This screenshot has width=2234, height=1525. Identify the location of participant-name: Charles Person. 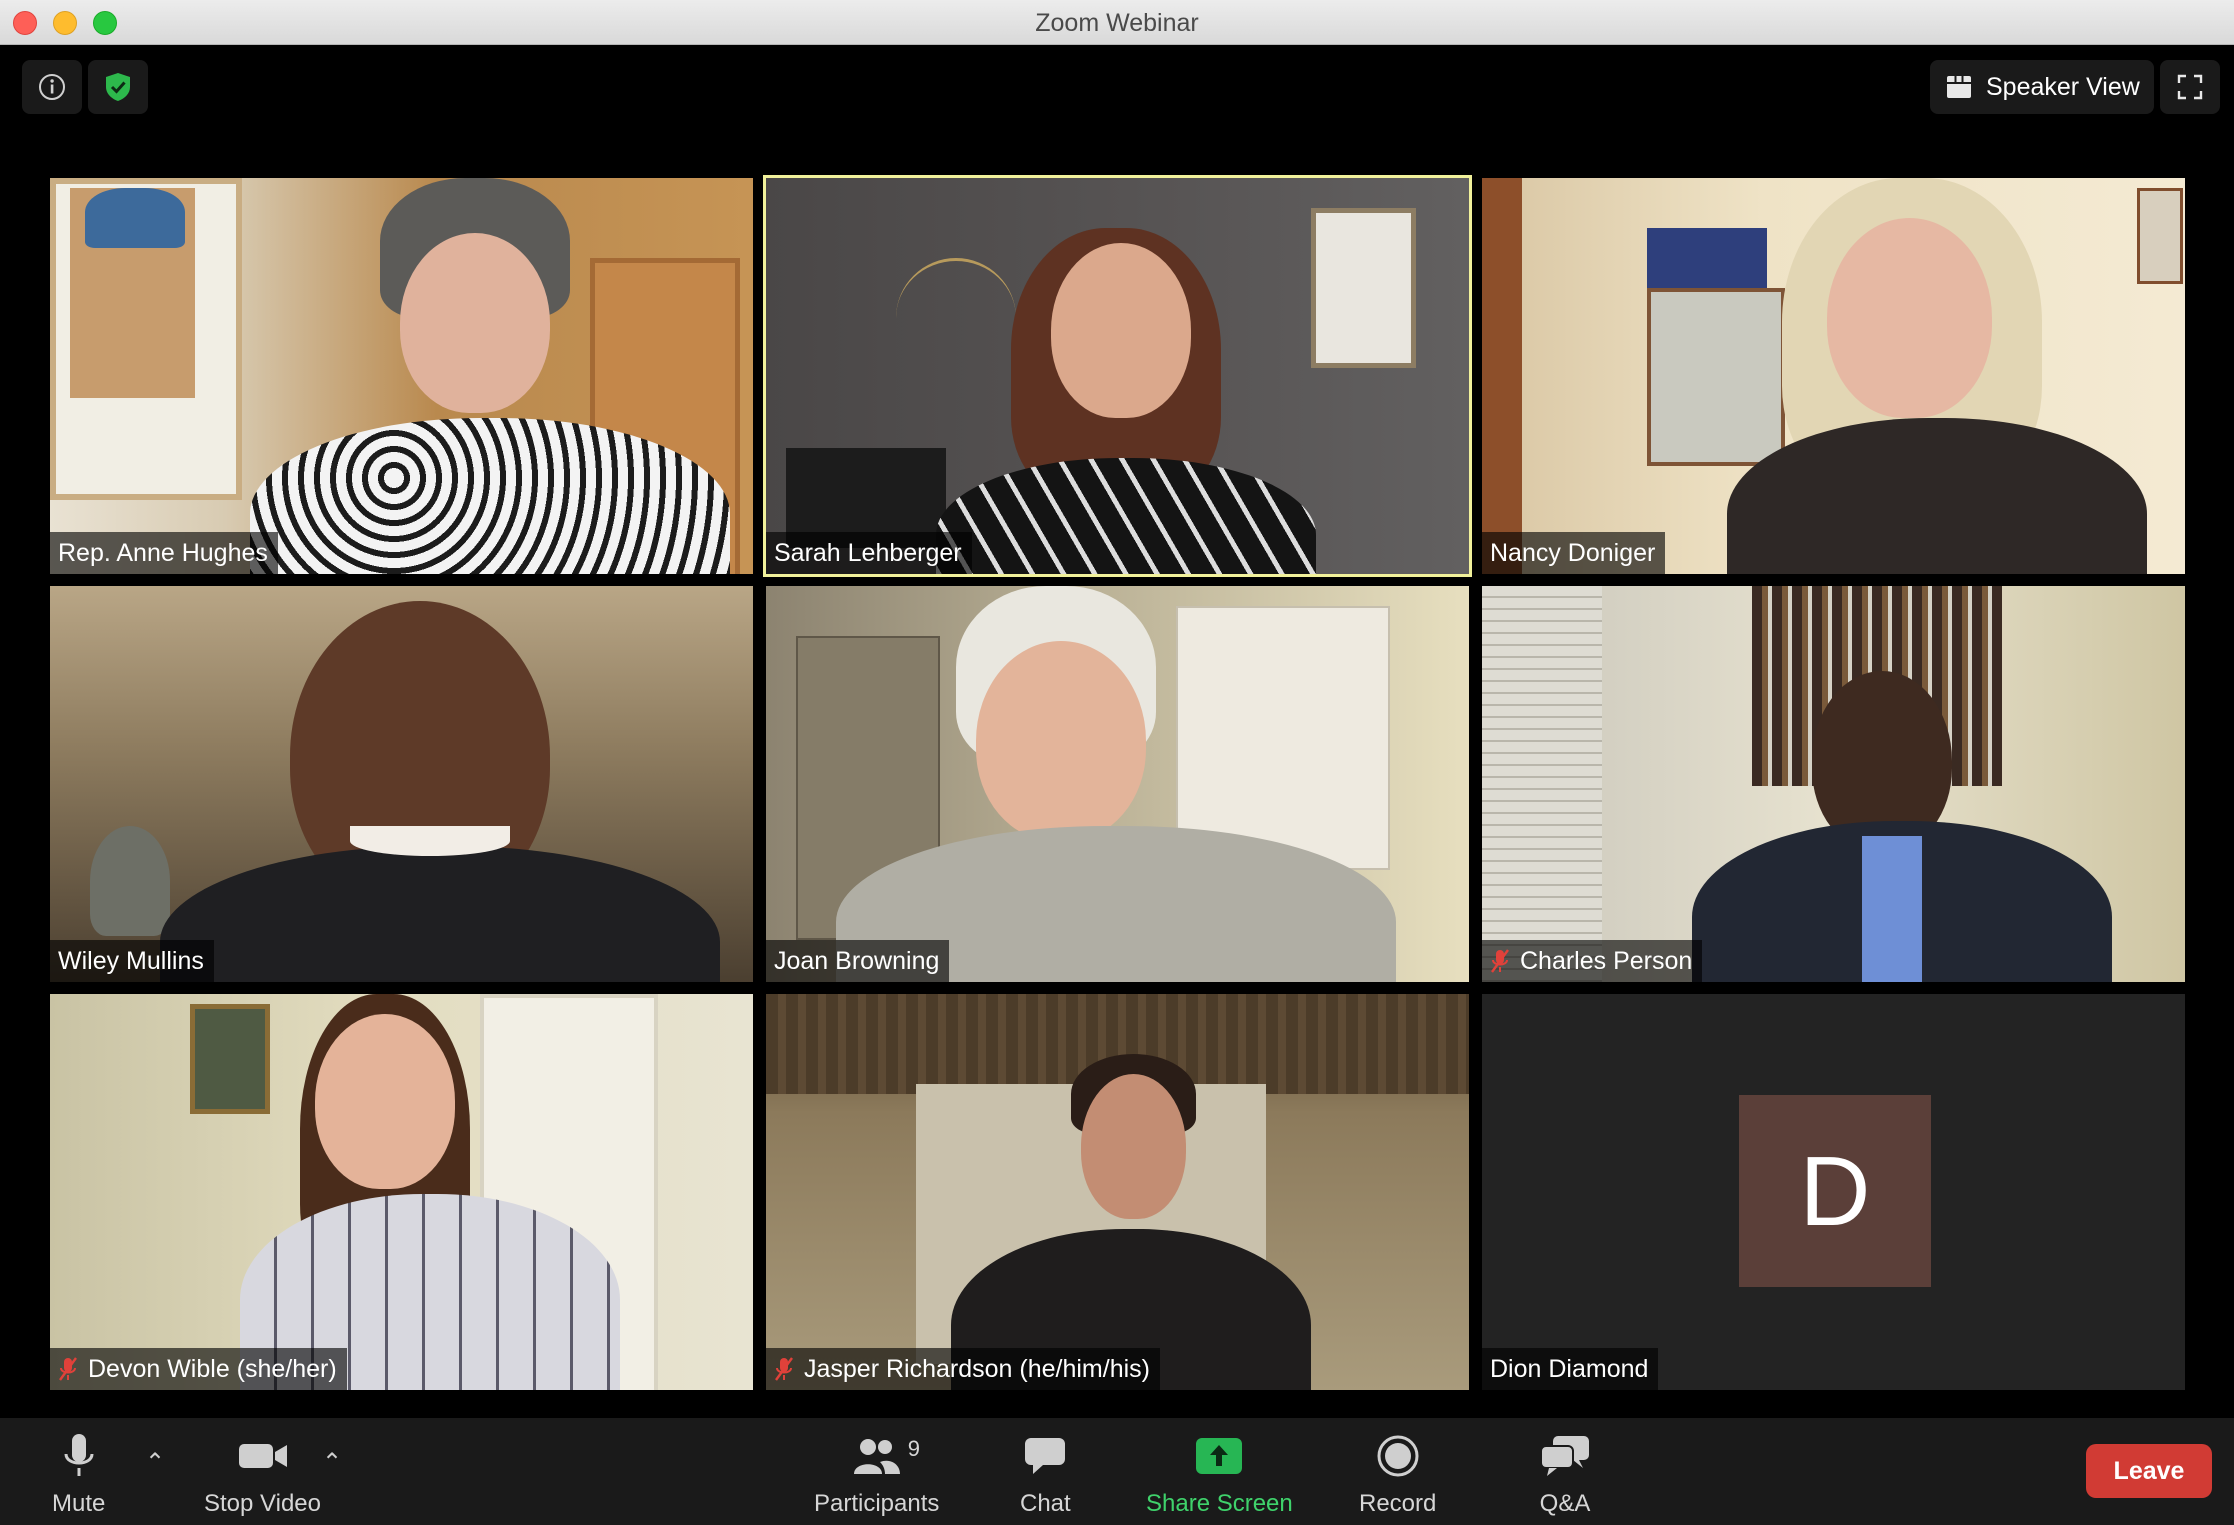
(1606, 960).